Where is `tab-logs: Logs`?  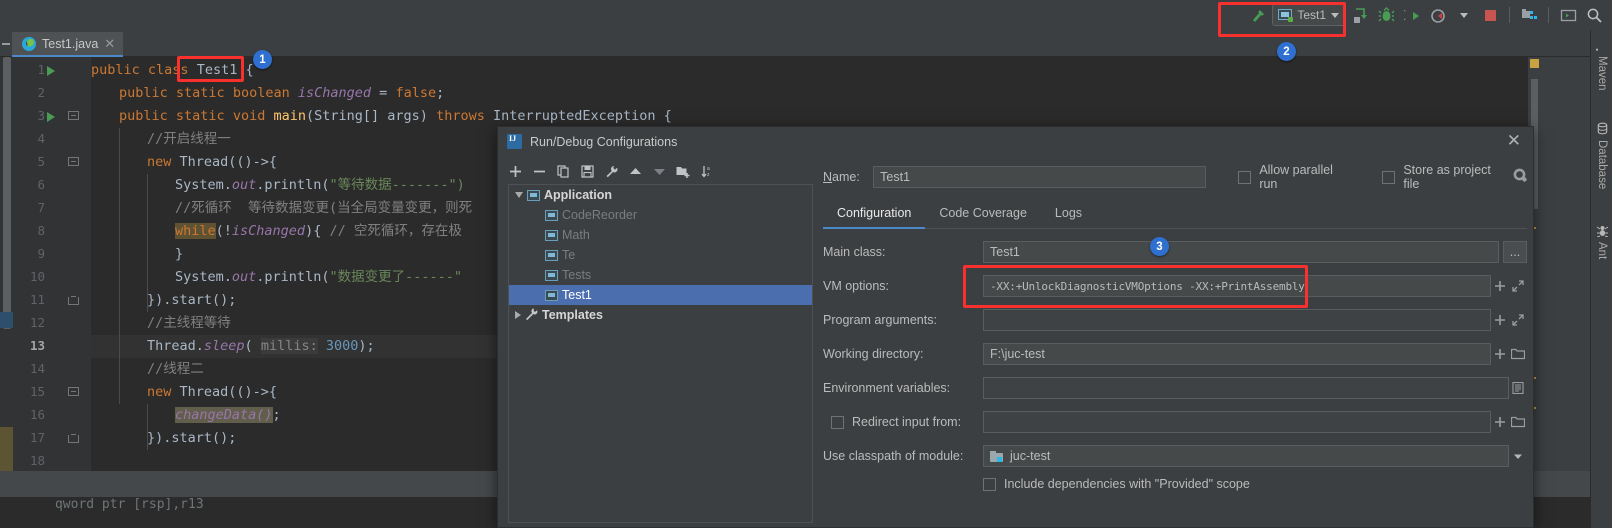 tab-logs: Logs is located at coordinates (1068, 215).